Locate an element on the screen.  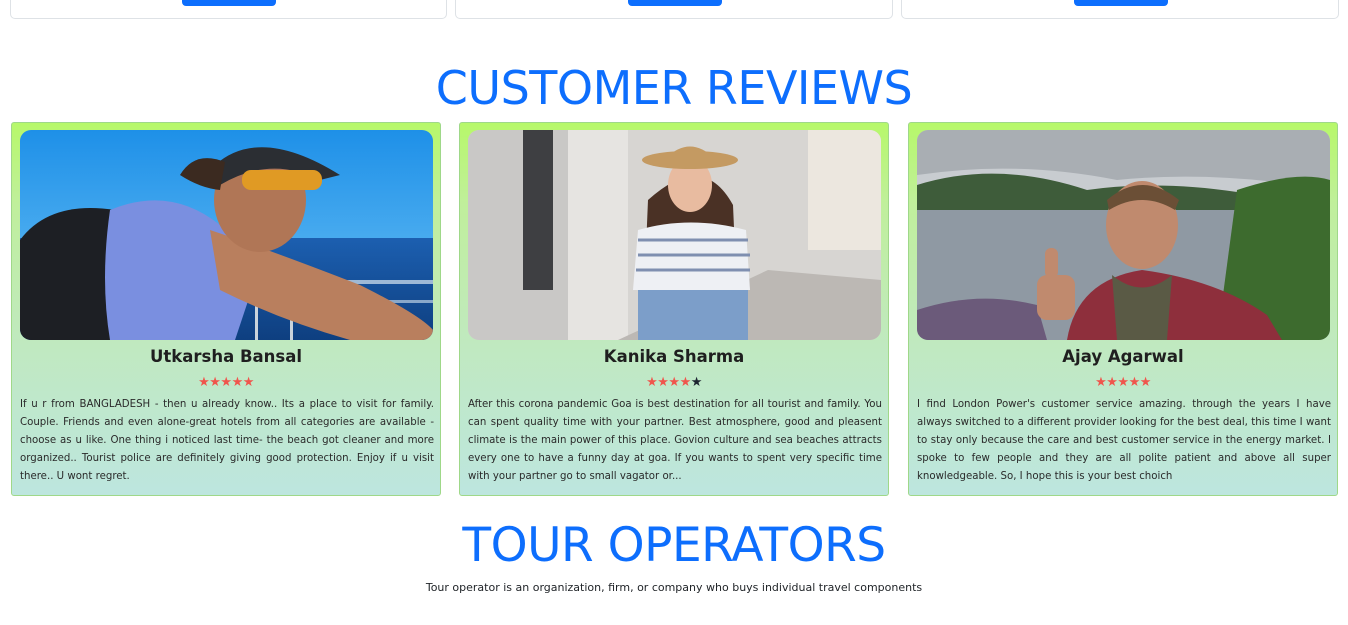
previous-section-cards is located at coordinates (674, 9).